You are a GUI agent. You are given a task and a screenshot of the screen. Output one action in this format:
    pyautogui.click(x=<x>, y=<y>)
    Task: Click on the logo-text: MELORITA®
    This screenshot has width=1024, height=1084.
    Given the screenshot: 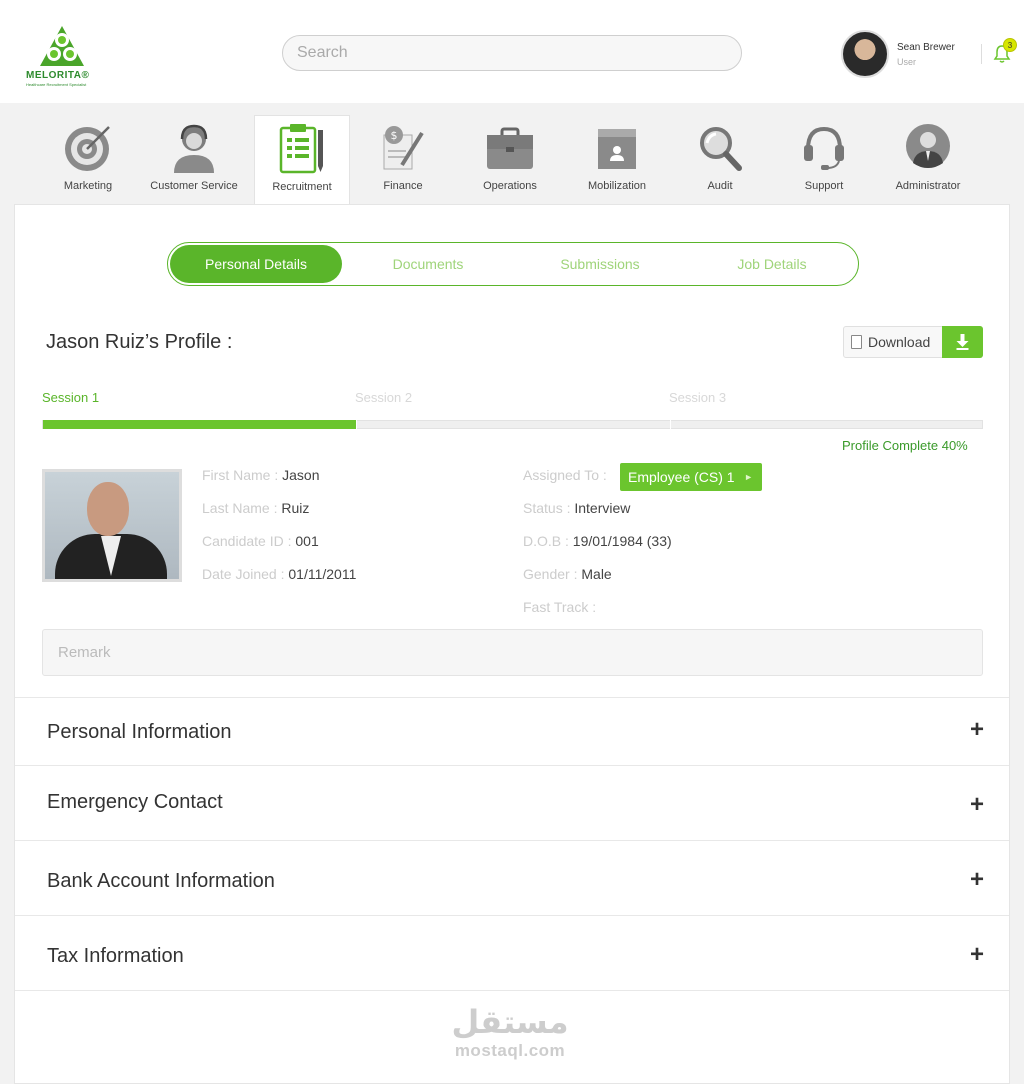 What is the action you would take?
    pyautogui.click(x=58, y=75)
    